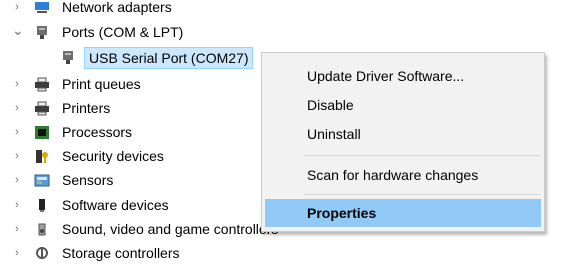 This screenshot has height=265, width=563. What do you see at coordinates (113, 156) in the screenshot?
I see `tree-item-label: Security devices` at bounding box center [113, 156].